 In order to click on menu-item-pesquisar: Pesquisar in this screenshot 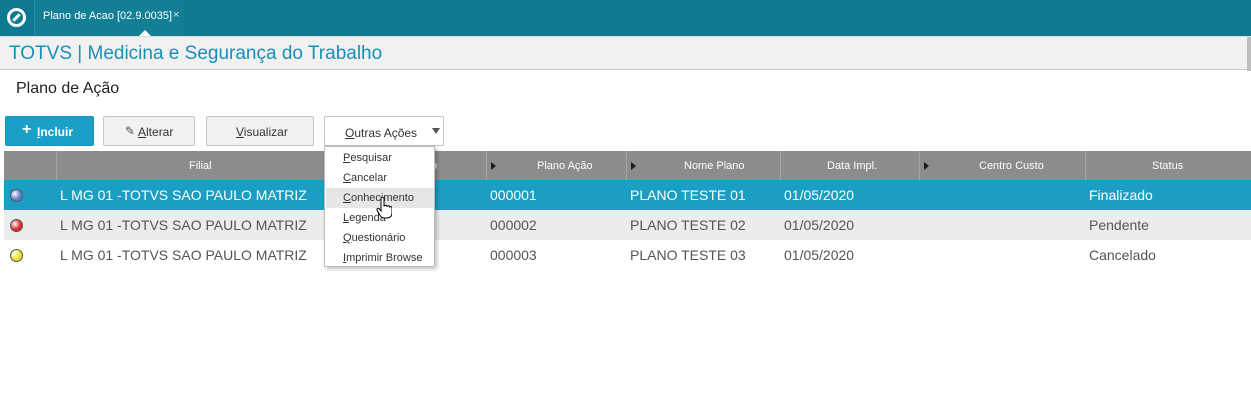, I will do `click(380, 158)`.